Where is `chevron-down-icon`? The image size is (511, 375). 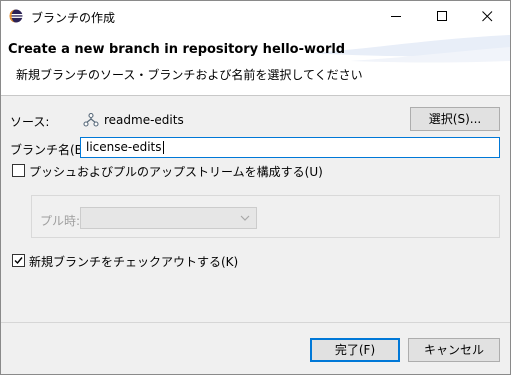
chevron-down-icon is located at coordinates (245, 218).